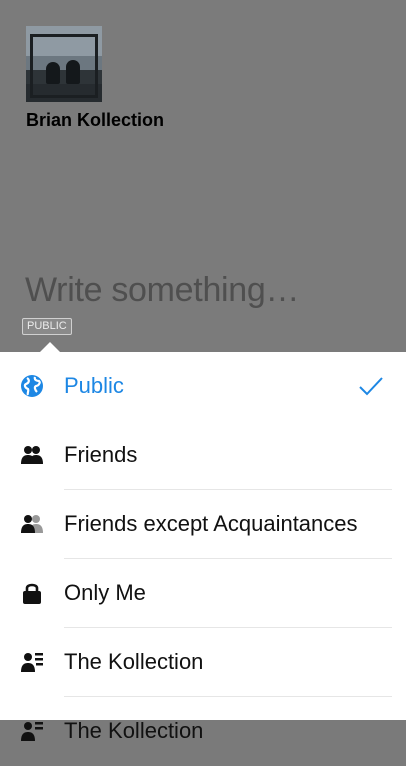 This screenshot has width=406, height=766. I want to click on audience-option-the-kollection-2: The Kollection, so click(203, 731).